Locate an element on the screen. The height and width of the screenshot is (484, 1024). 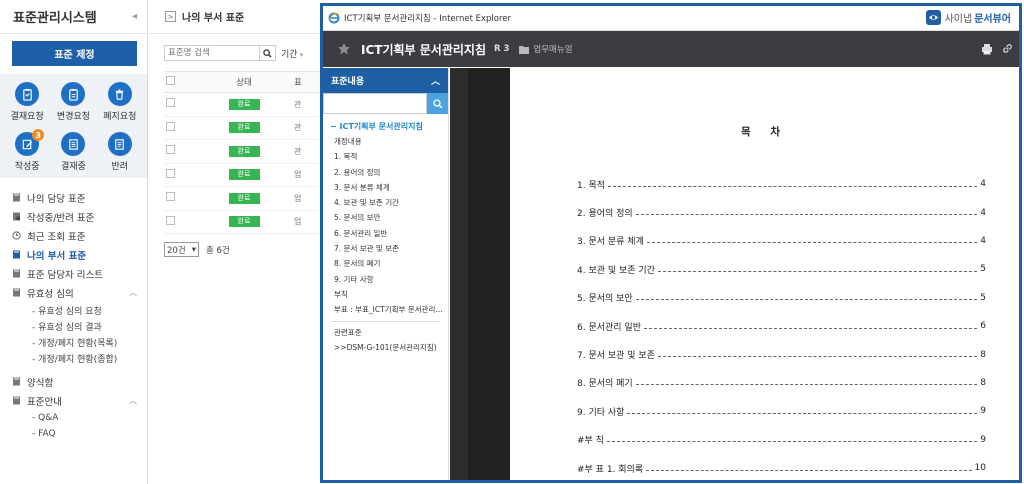
page-toc-line: 4. 보관 및 보존 기간 5 is located at coordinates (781, 269).